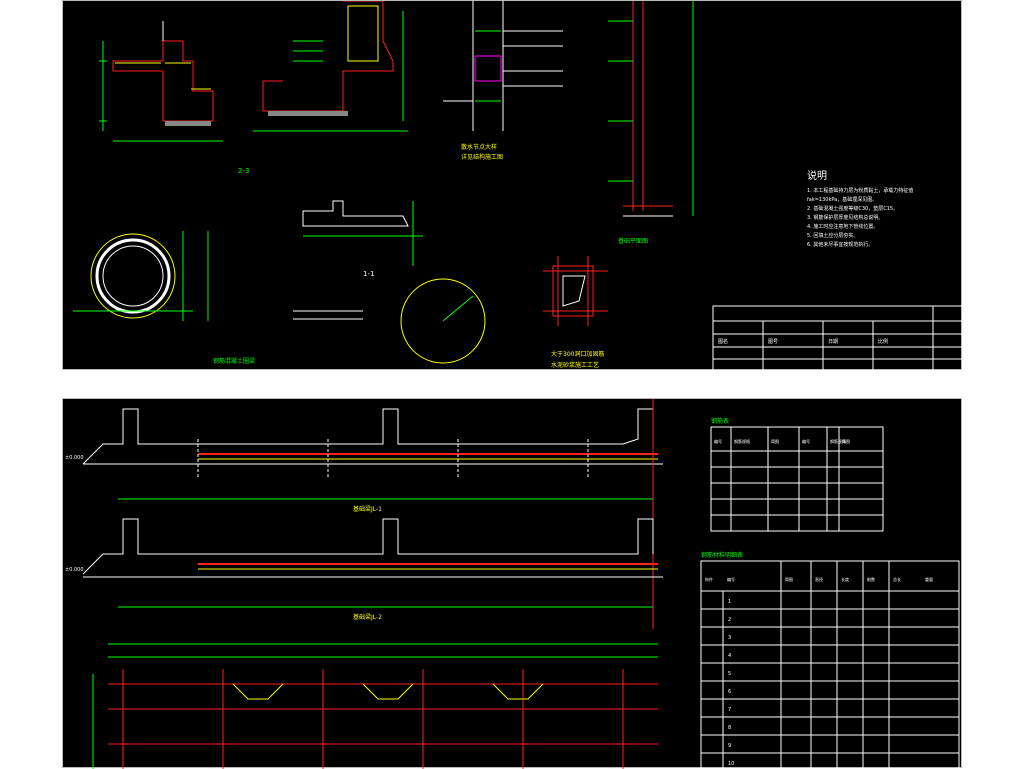 The width and height of the screenshot is (1024, 769). What do you see at coordinates (830, 664) in the screenshot?
I see `material-schedule` at bounding box center [830, 664].